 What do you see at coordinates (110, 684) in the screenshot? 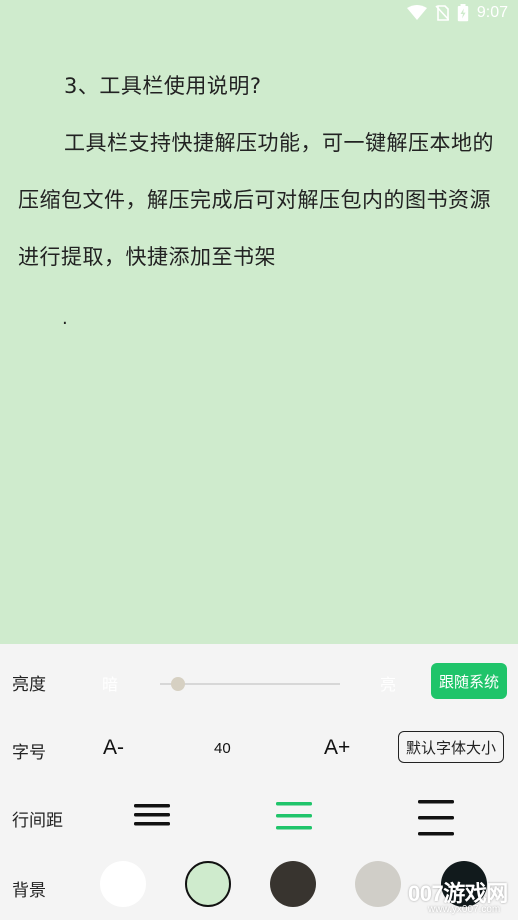
I see `brightness-dim-label: 暗` at bounding box center [110, 684].